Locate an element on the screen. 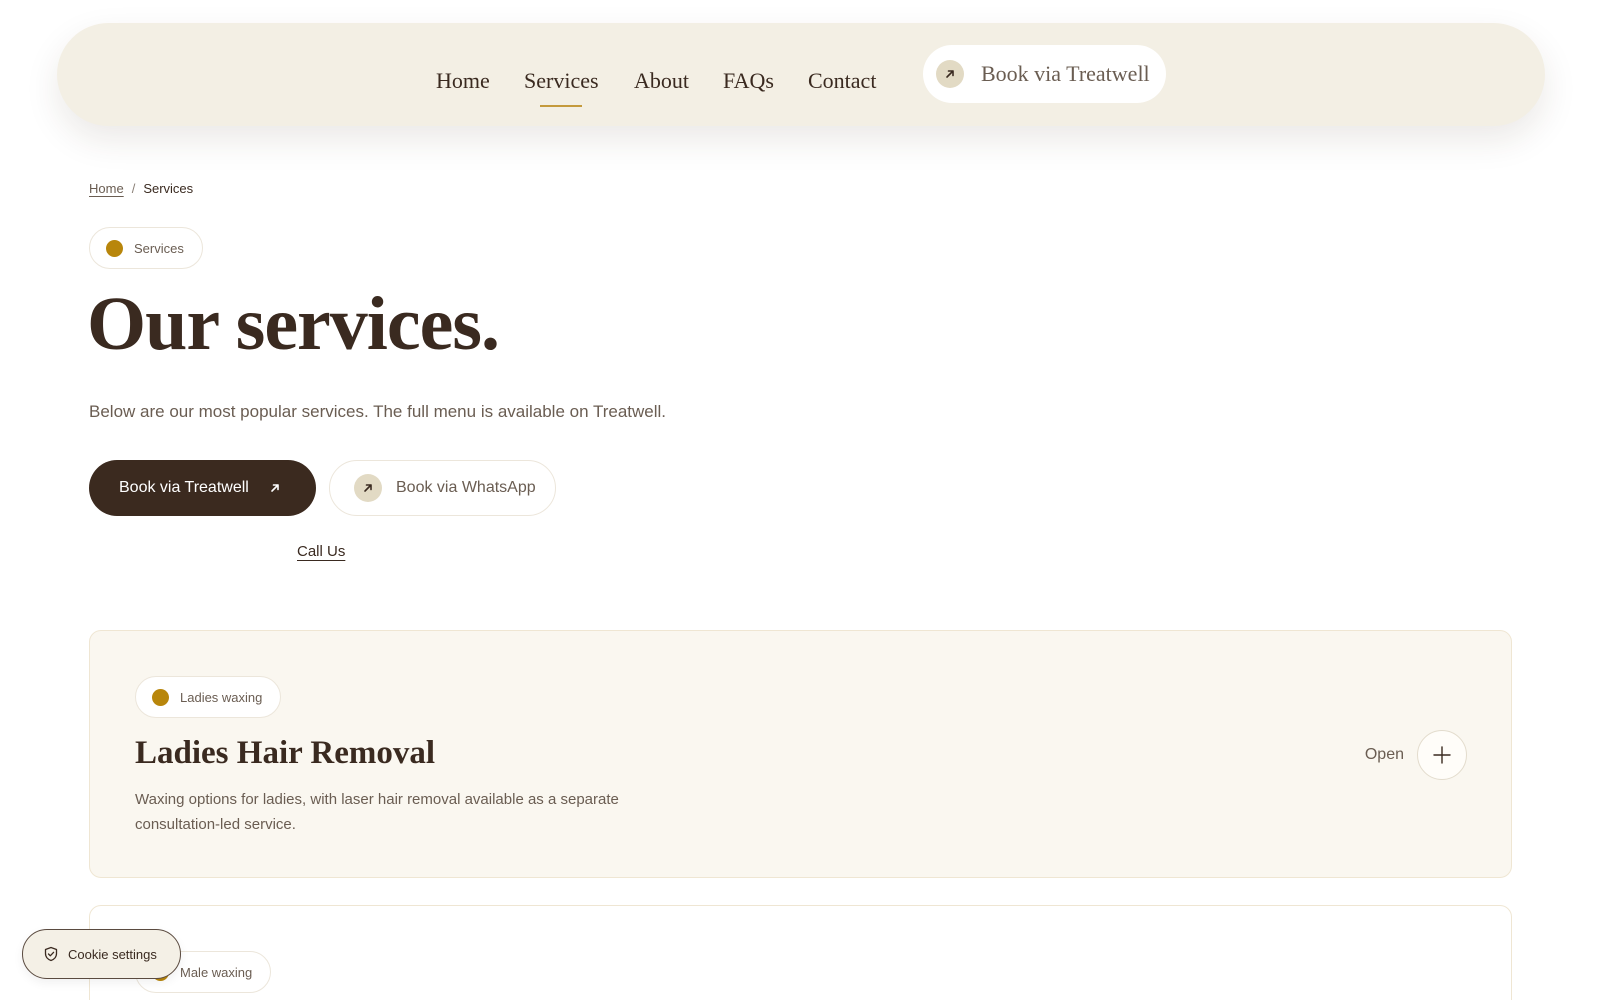 Image resolution: width=1600 pixels, height=1000 pixels. breadcrumb: Home / Services is located at coordinates (141, 188).